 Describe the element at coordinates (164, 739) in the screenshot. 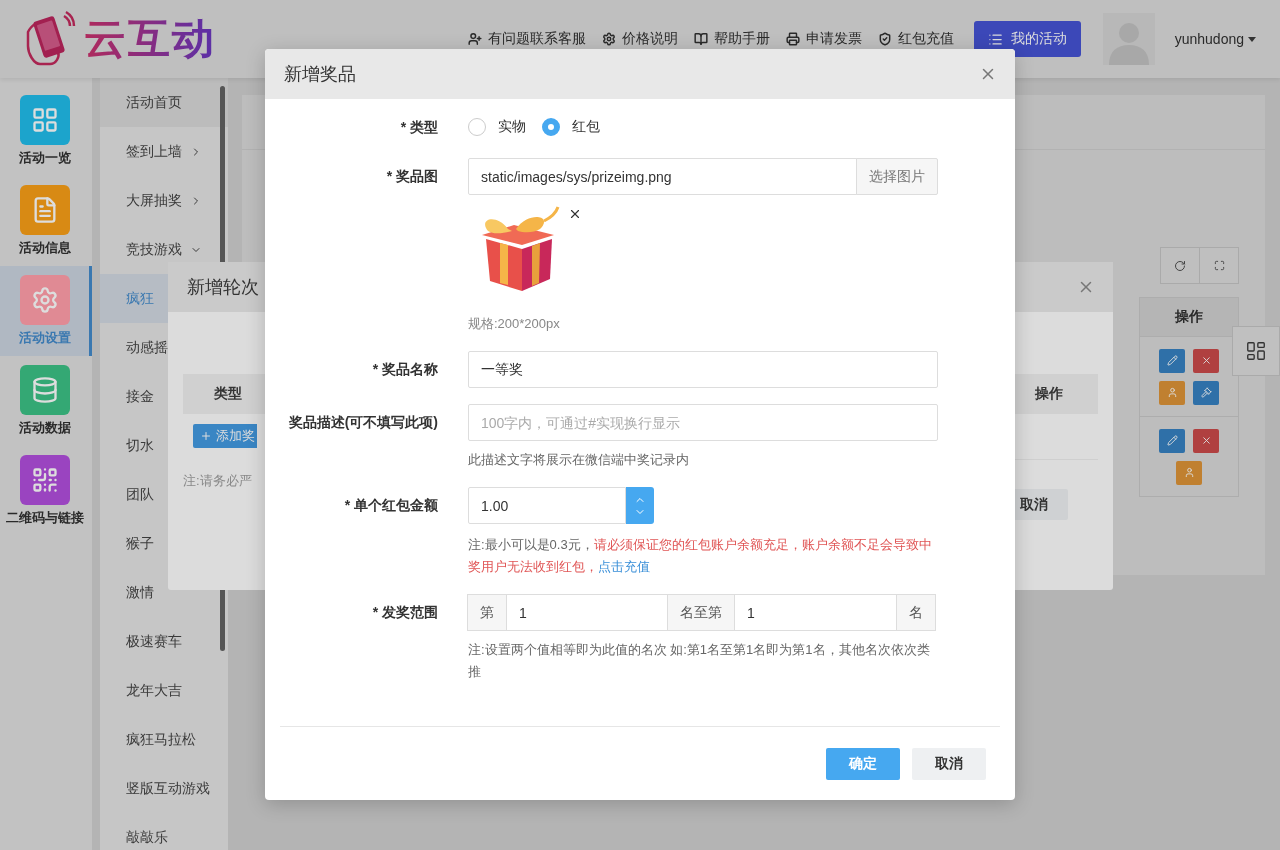

I see `submenu-item: 疯狂马拉松` at that location.